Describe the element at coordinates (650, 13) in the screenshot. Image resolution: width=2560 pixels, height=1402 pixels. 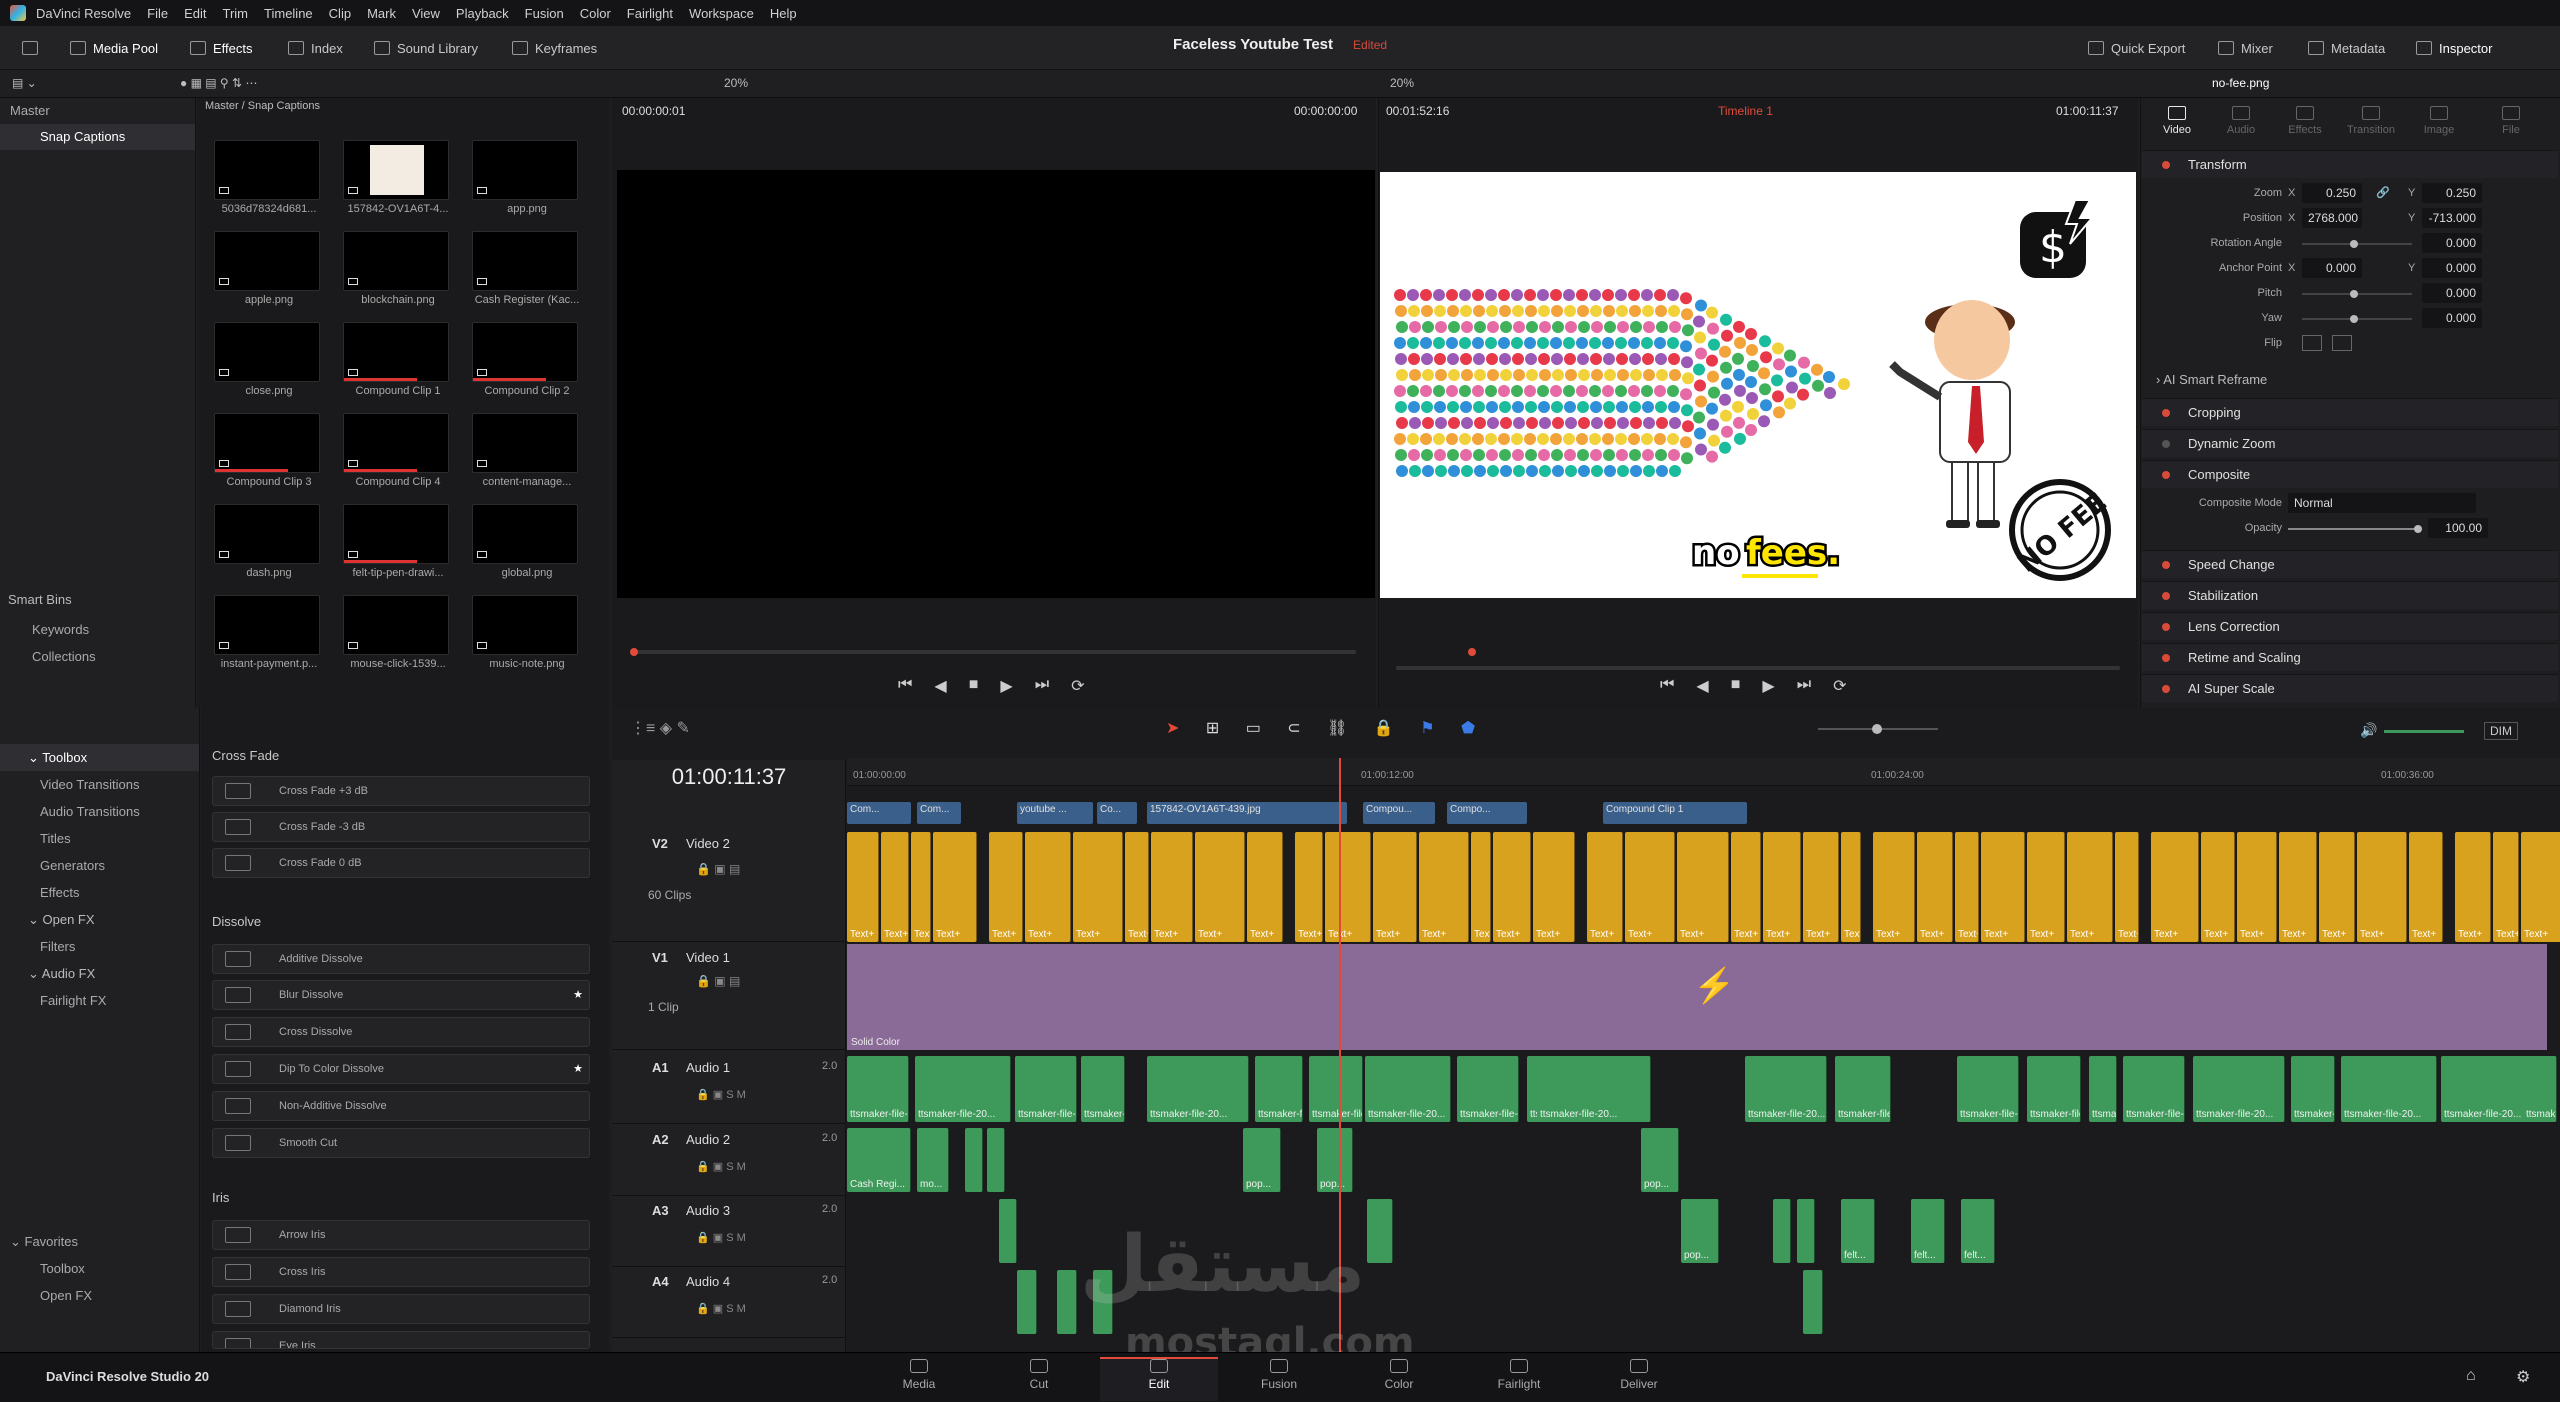
I see `menu-fairlight: Fairlight` at that location.